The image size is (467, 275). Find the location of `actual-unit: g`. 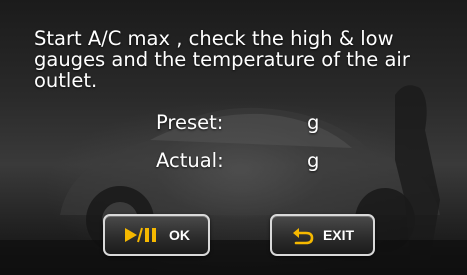

actual-unit: g is located at coordinates (313, 160).